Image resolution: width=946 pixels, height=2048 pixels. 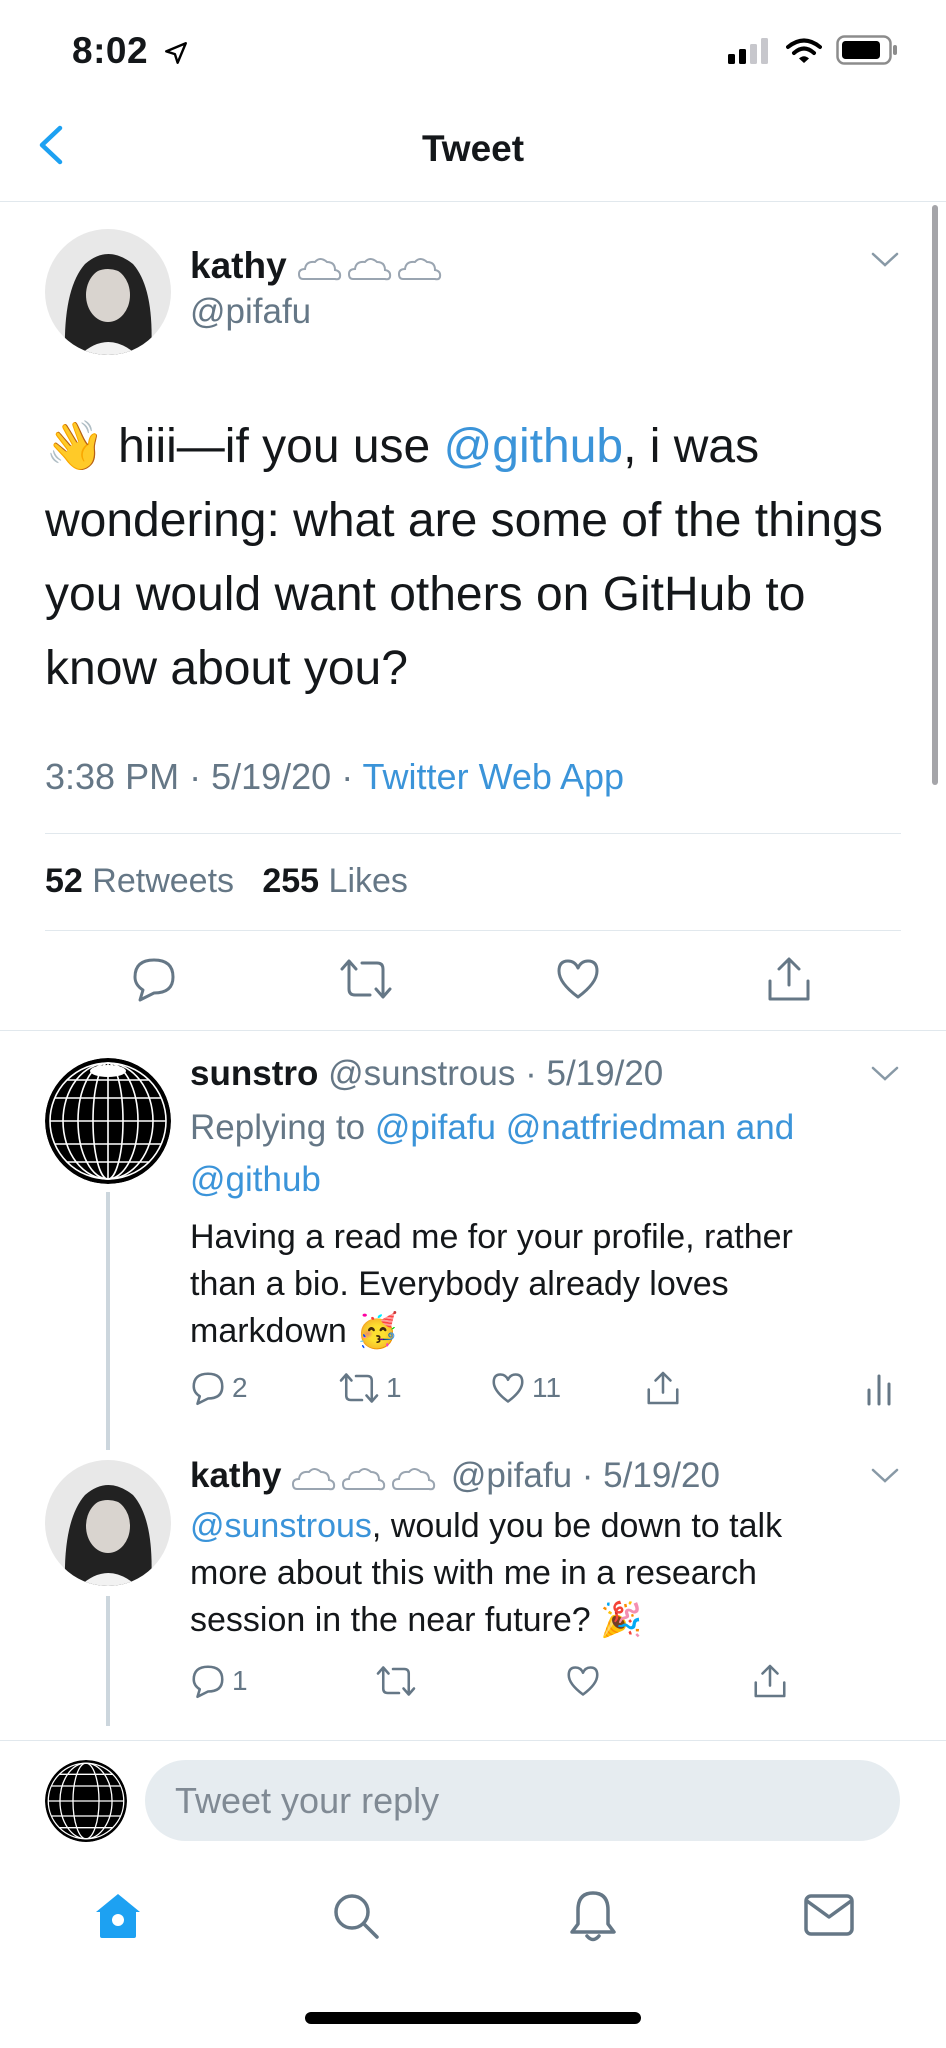 I want to click on reply-author-handle: @sunstrous, so click(x=421, y=1073).